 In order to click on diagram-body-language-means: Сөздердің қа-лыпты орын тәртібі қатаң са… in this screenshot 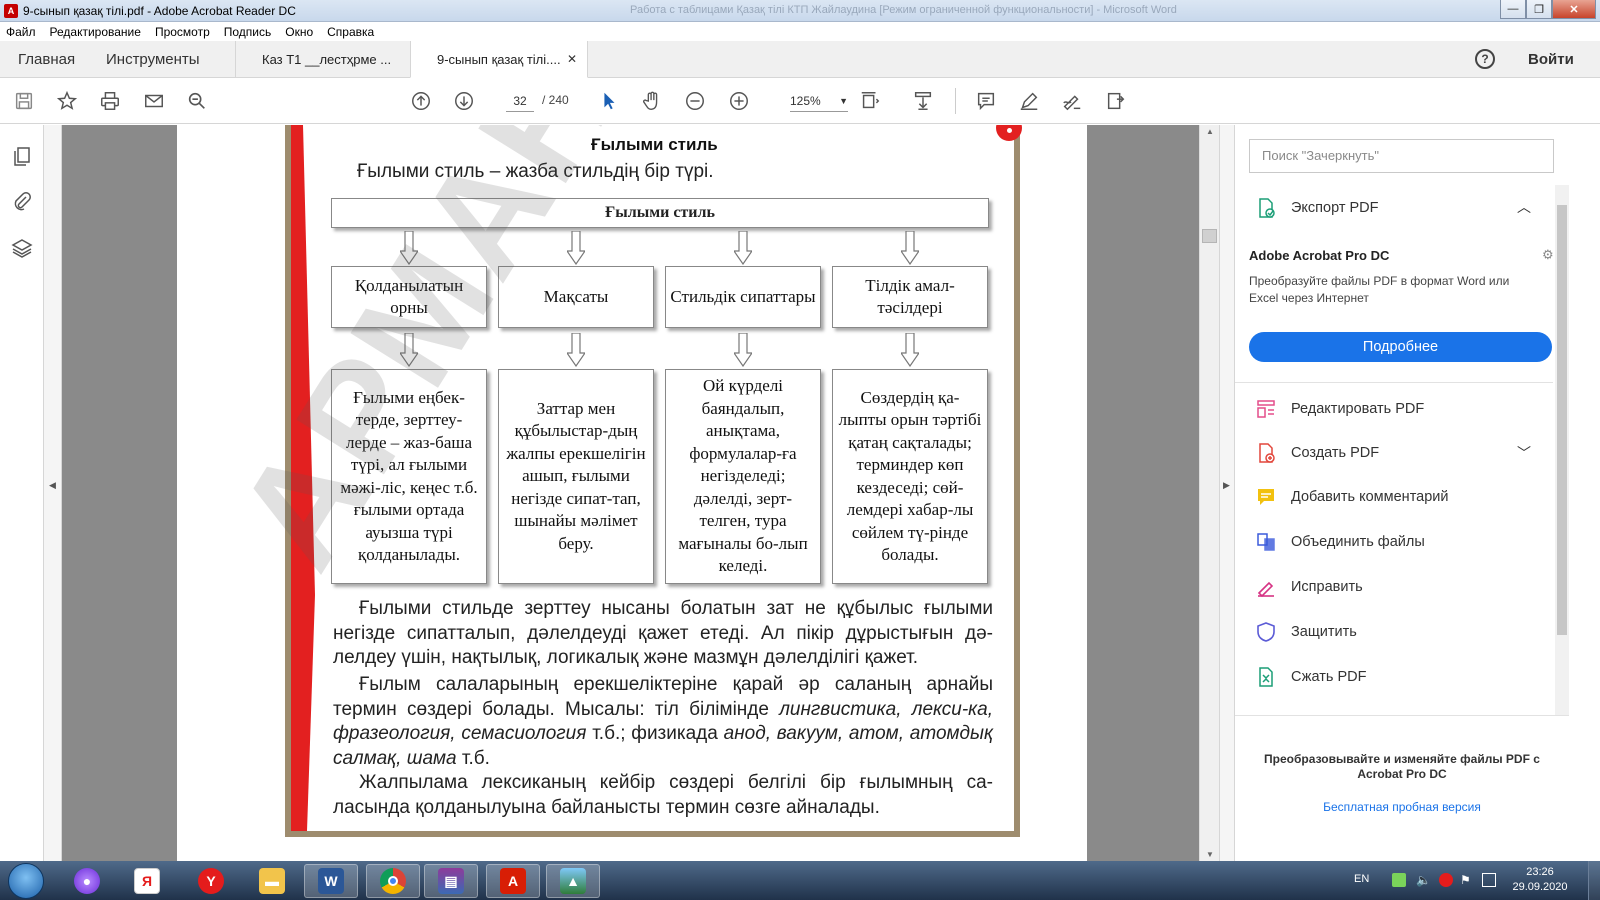, I will do `click(910, 476)`.